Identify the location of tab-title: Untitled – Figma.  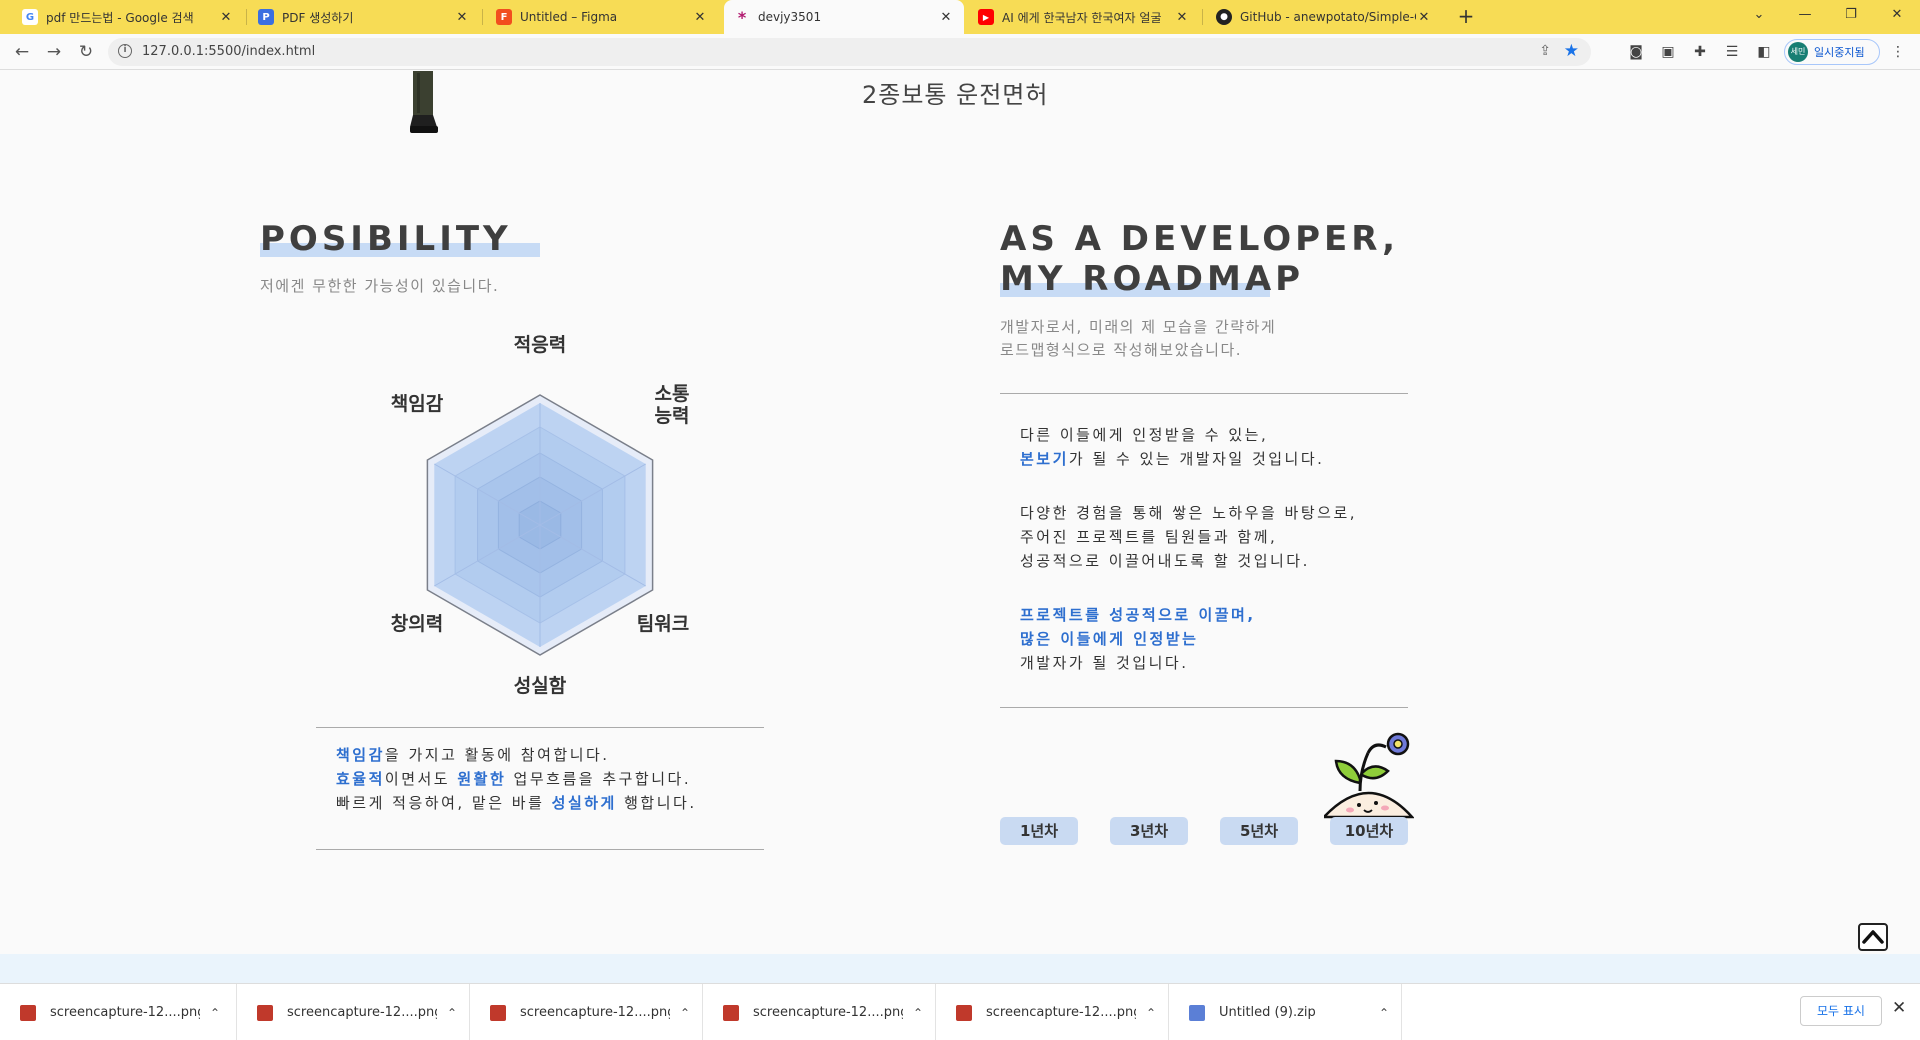
(569, 17).